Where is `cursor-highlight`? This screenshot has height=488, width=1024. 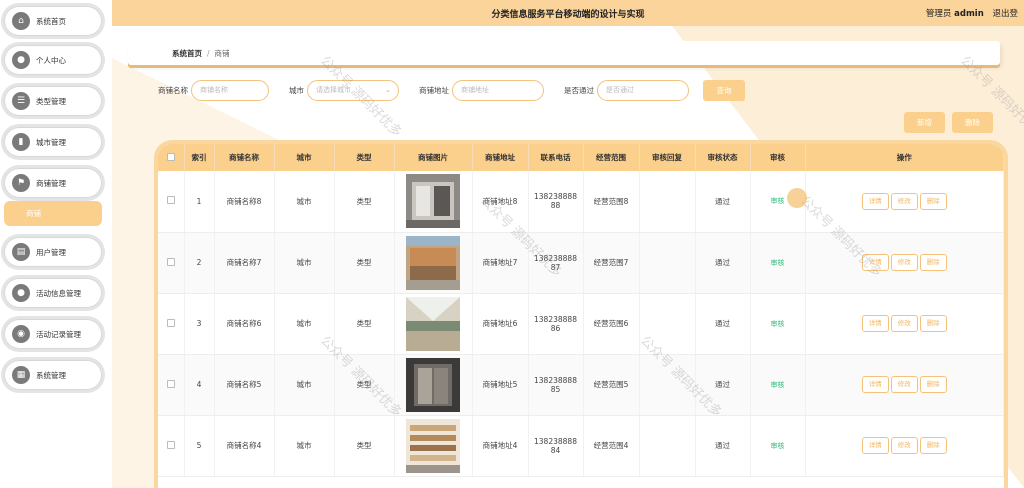 cursor-highlight is located at coordinates (797, 198).